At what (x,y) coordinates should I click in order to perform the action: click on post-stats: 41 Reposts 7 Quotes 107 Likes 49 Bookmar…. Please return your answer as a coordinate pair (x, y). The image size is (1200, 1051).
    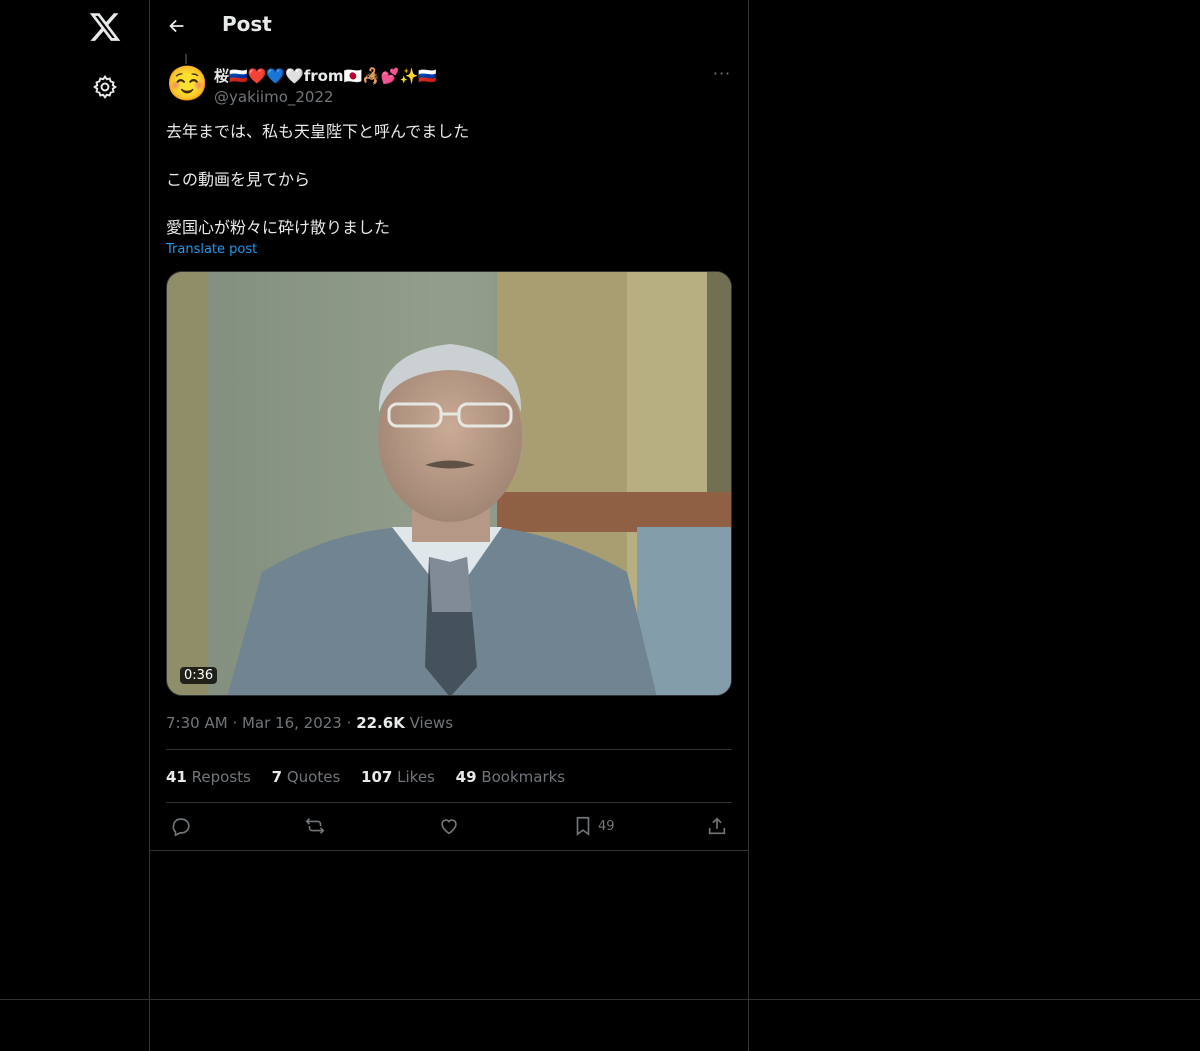
    Looking at the image, I should click on (373, 777).